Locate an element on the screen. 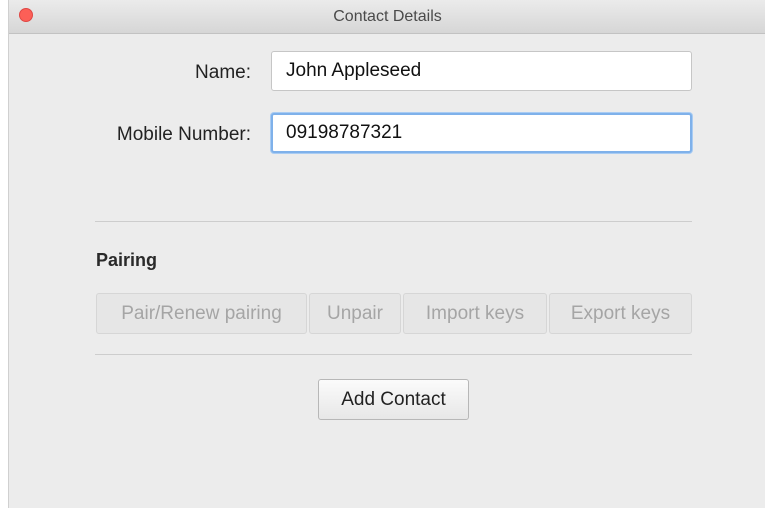 The image size is (765, 508). title-bar: Contact Details is located at coordinates (387, 17).